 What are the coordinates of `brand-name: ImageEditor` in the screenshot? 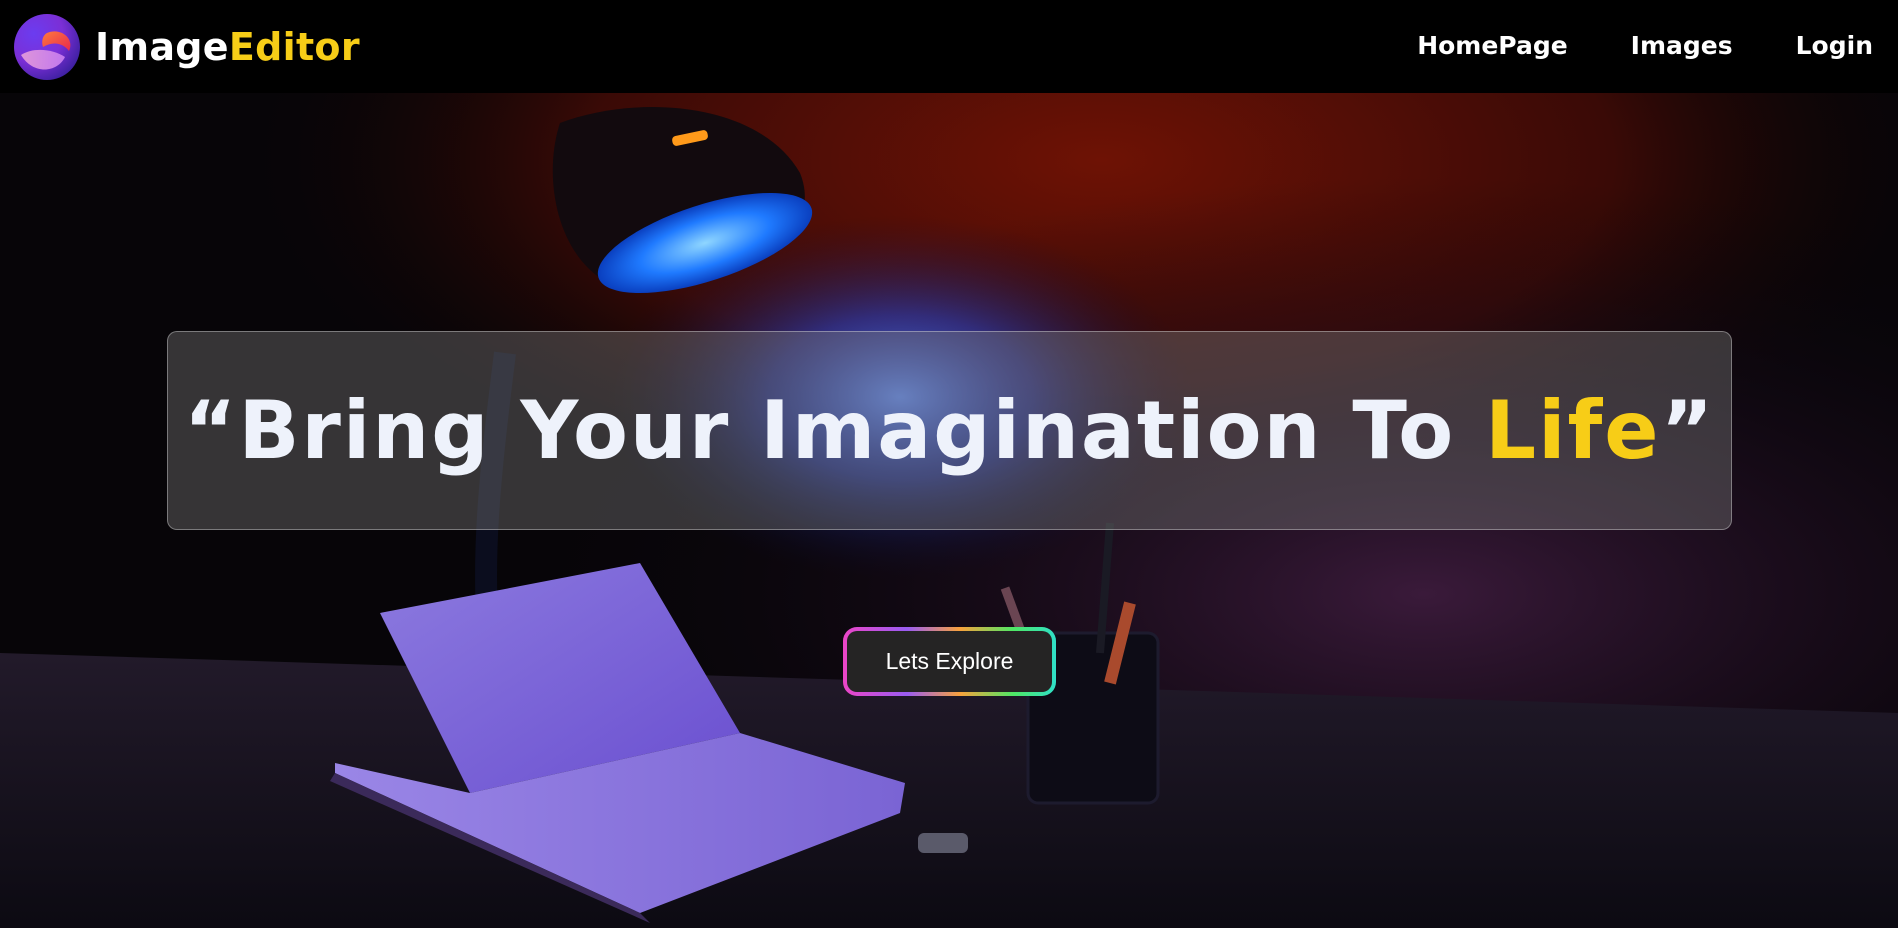 It's located at (227, 47).